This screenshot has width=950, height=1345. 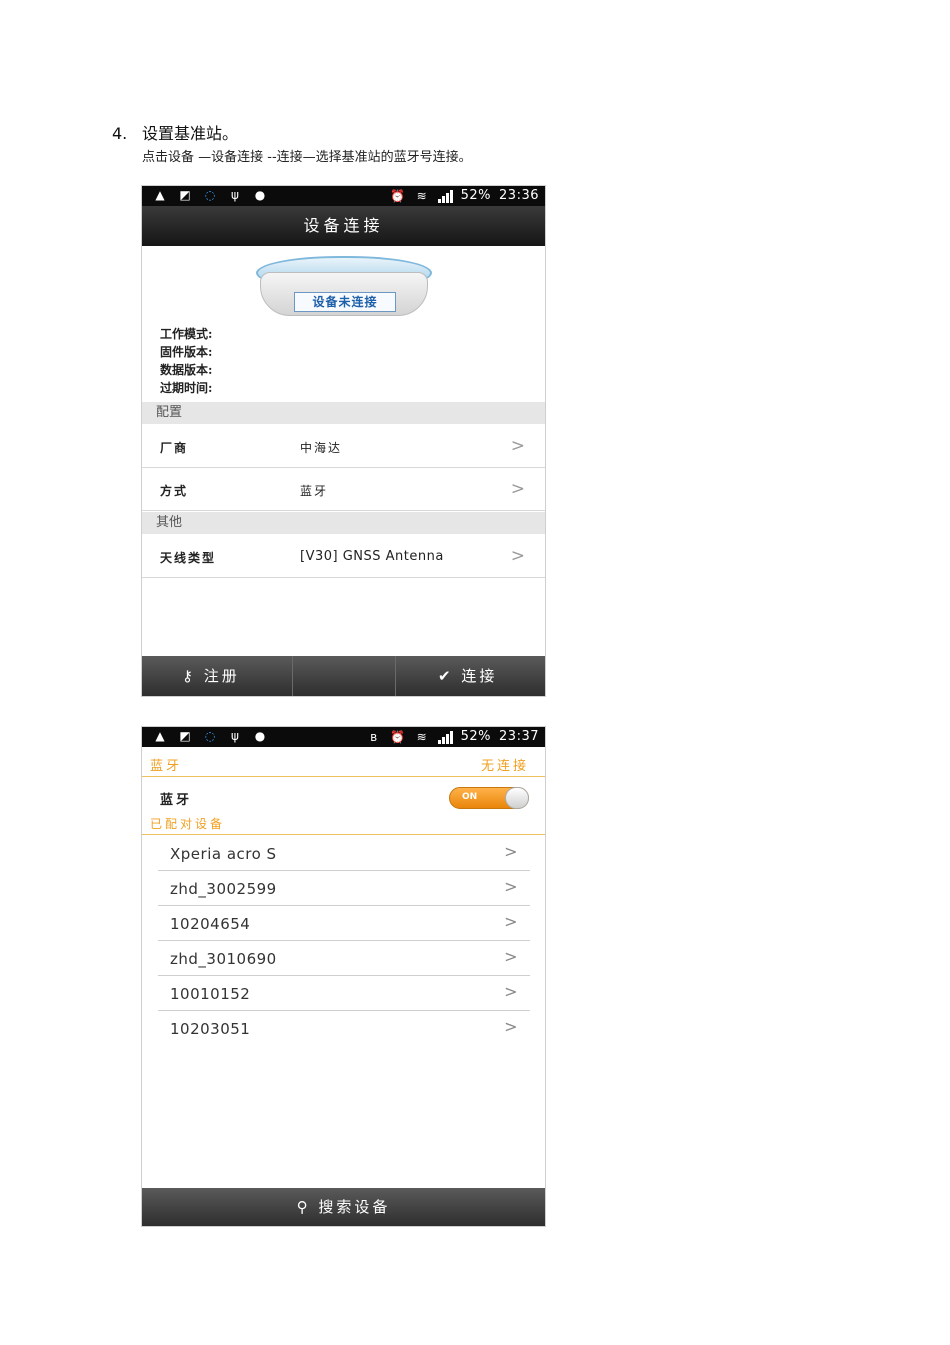 I want to click on step-description: 点击设备 —设备连接 --连接—选择基准站的蓝牙号连接。, so click(x=307, y=157).